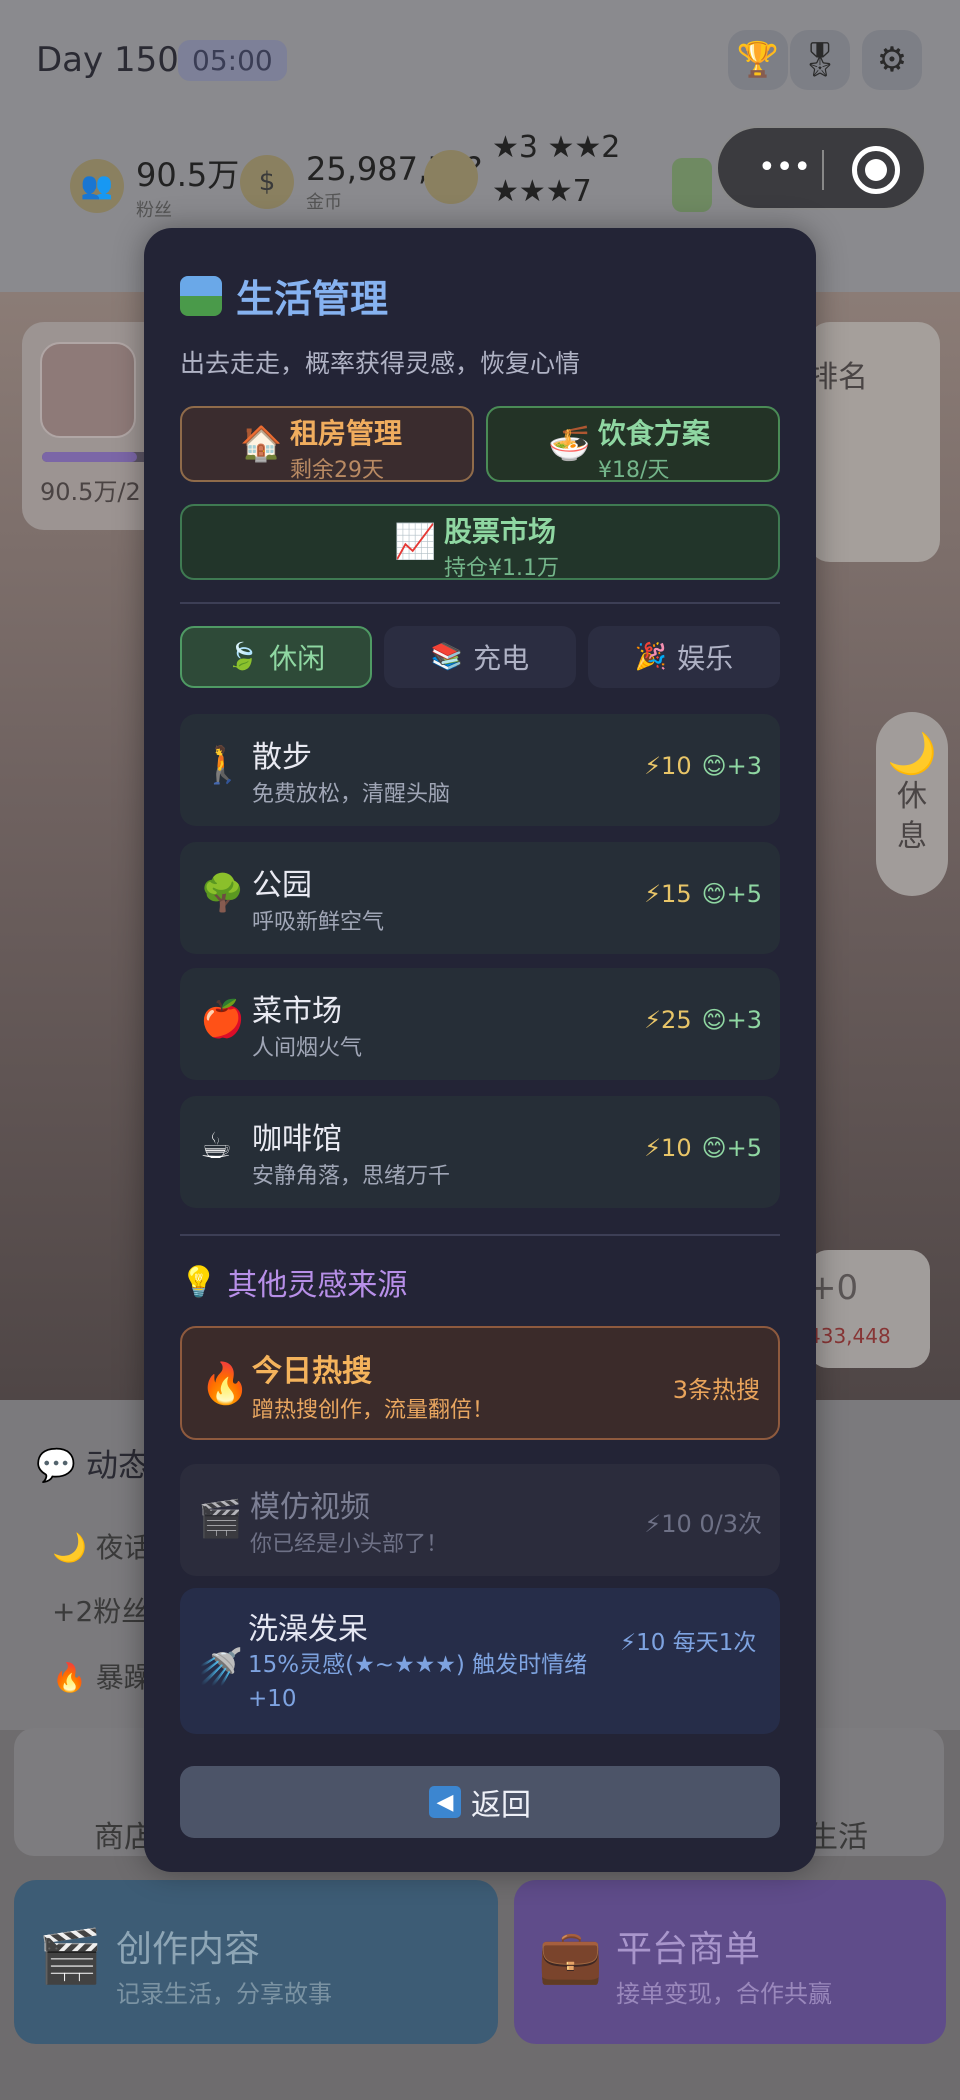 Image resolution: width=960 pixels, height=2100 pixels. What do you see at coordinates (821, 168) in the screenshot?
I see `mini-program-capsule: •••` at bounding box center [821, 168].